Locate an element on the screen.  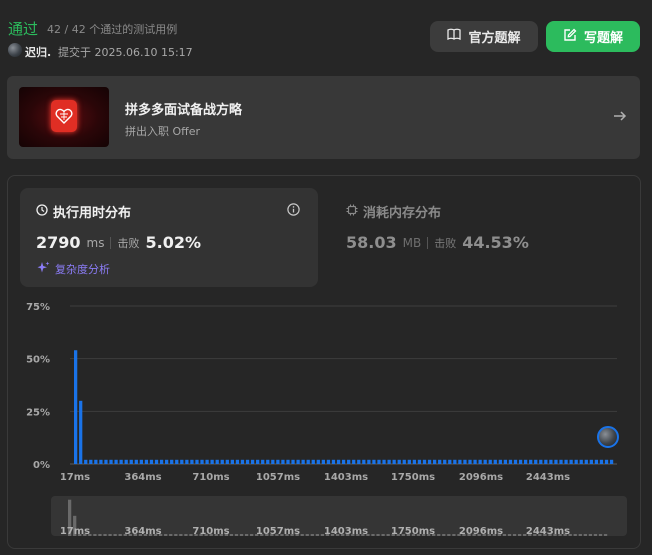
runtime-beats-value: 5.02% is located at coordinates (173, 242).